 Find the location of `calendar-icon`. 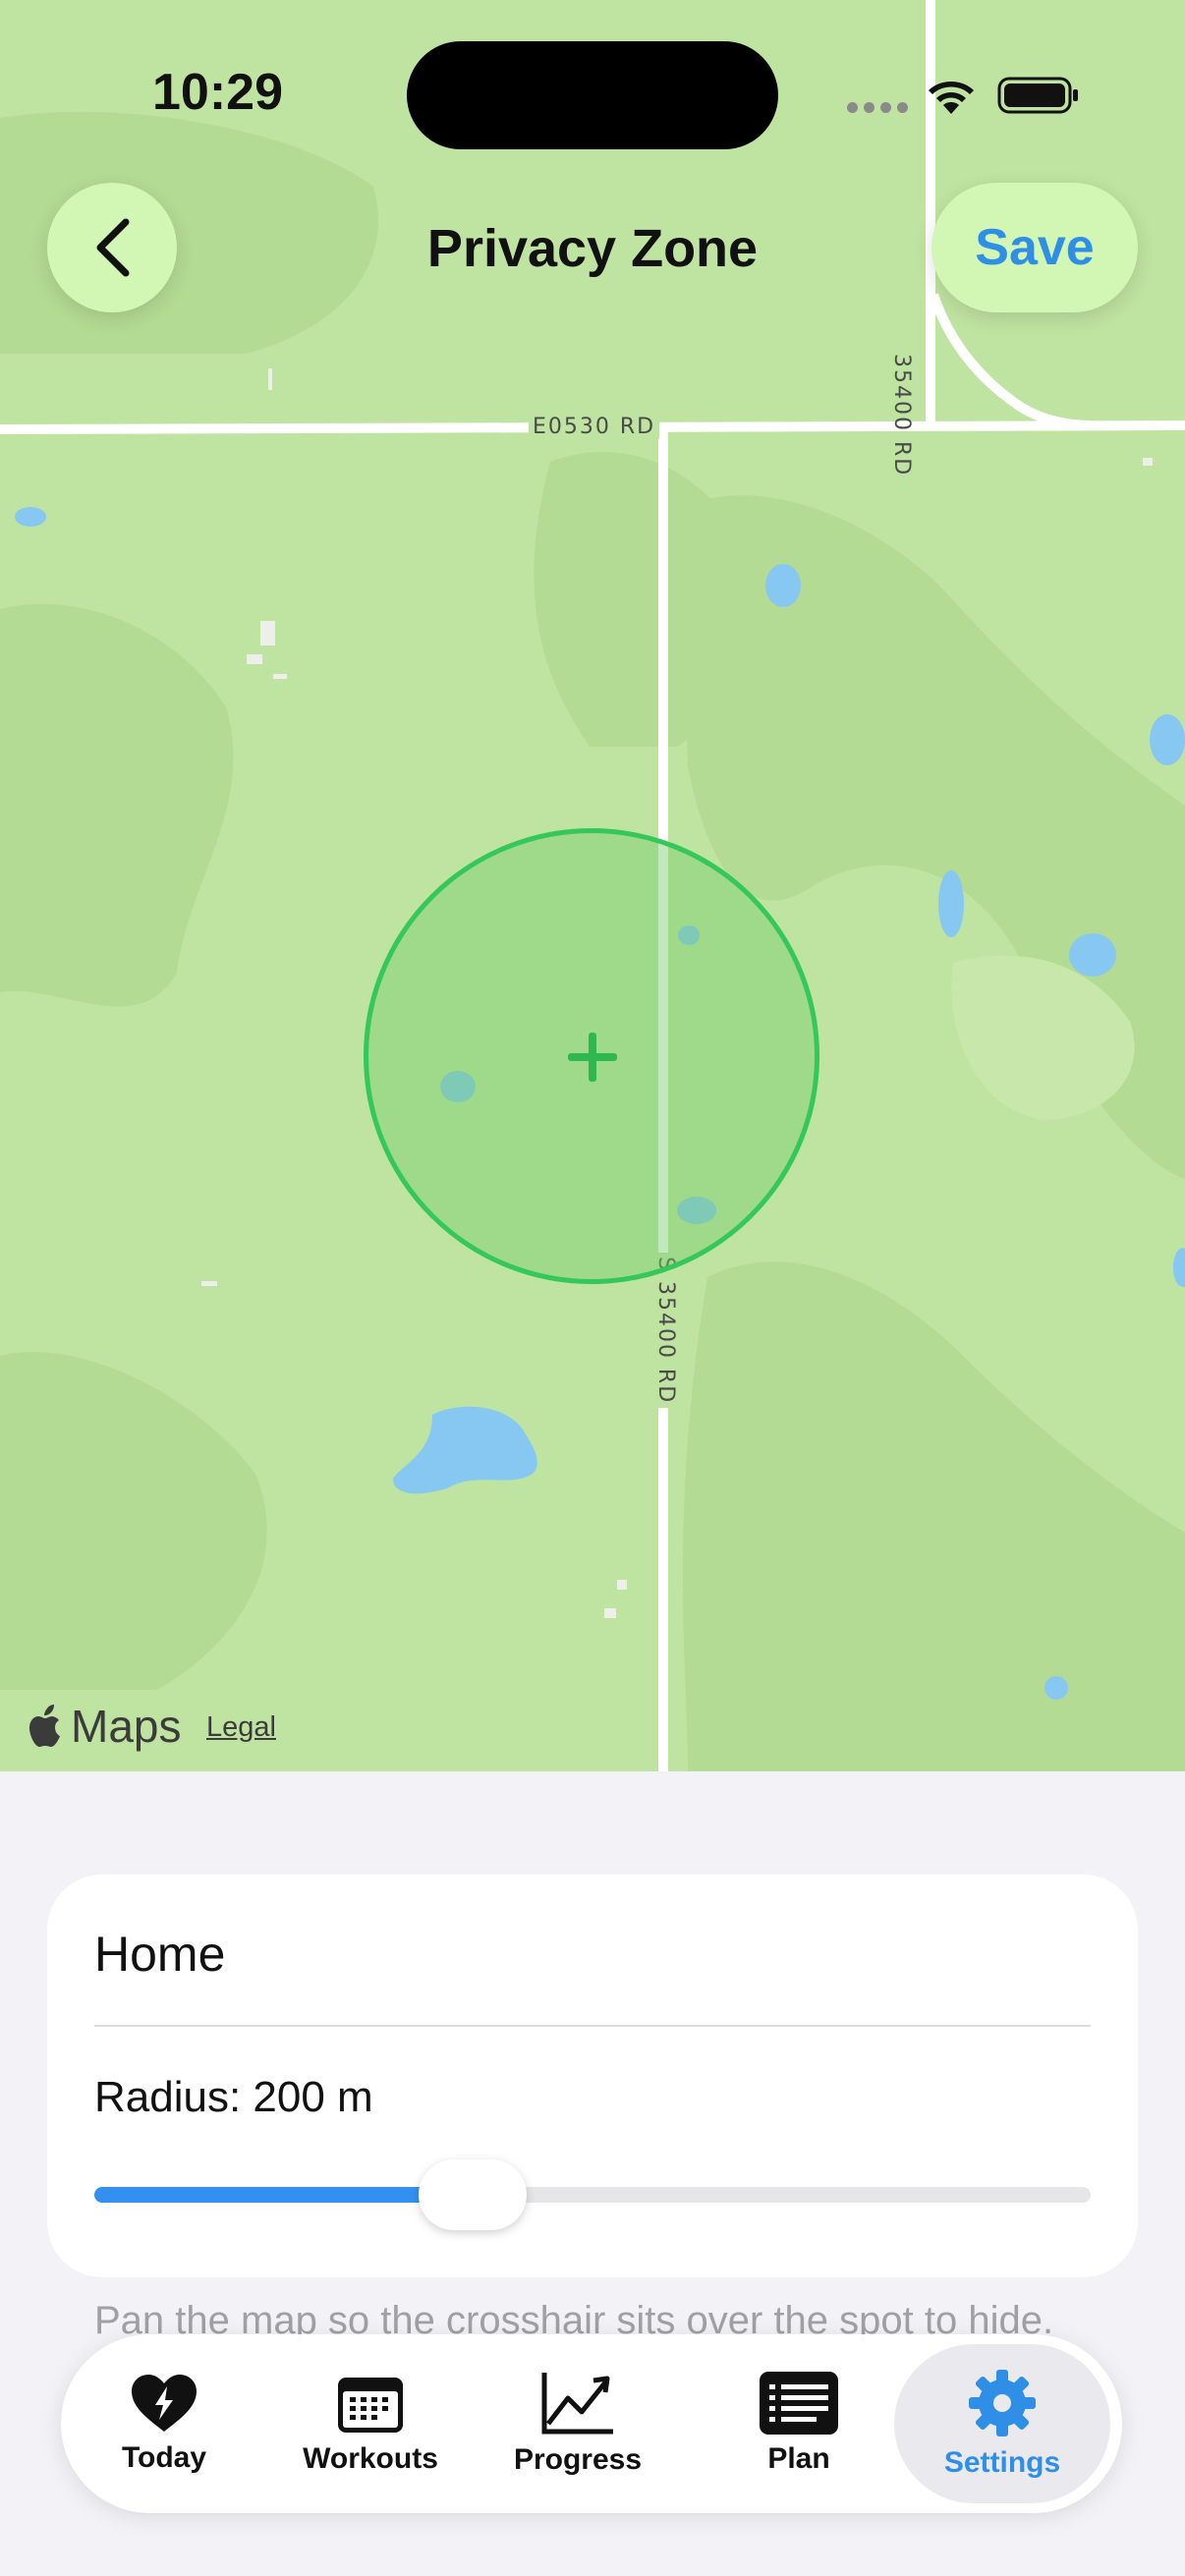

calendar-icon is located at coordinates (371, 2405).